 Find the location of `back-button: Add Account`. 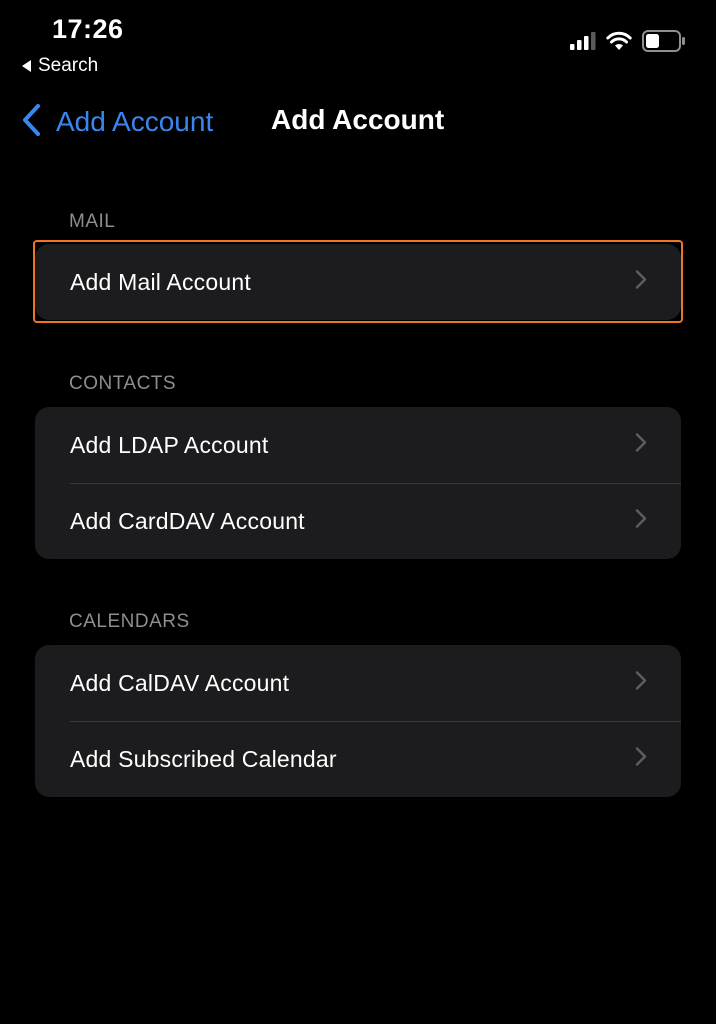

back-button: Add Account is located at coordinates (116, 122).